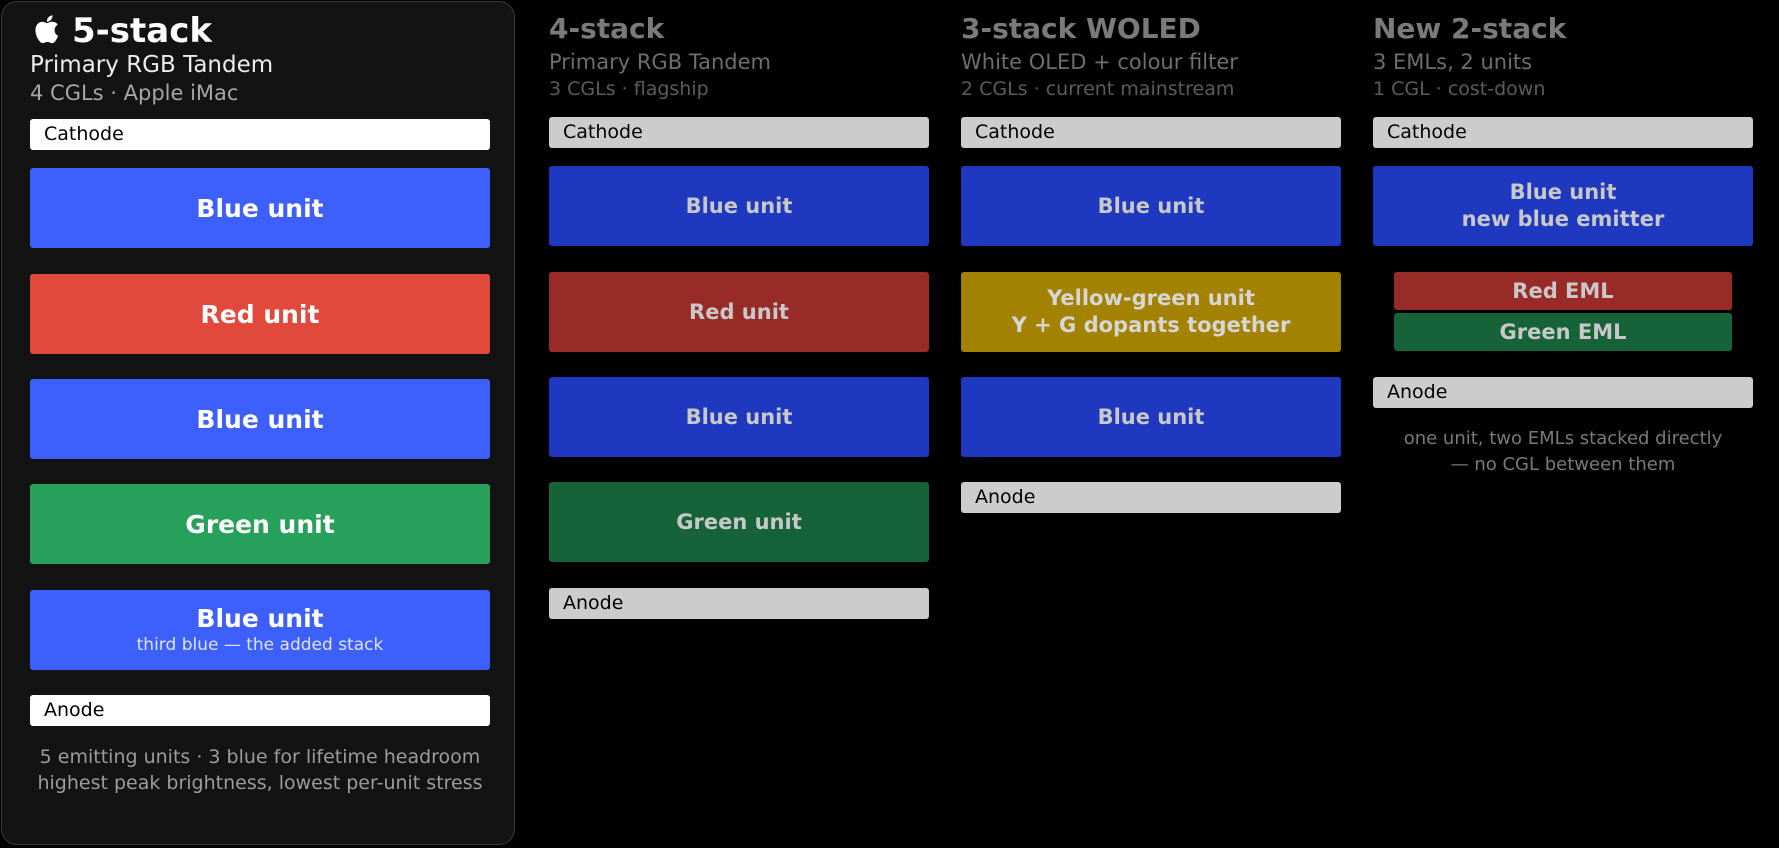  What do you see at coordinates (1563, 206) in the screenshot?
I see `blue-unit-layer: Blue unit new blue emitter` at bounding box center [1563, 206].